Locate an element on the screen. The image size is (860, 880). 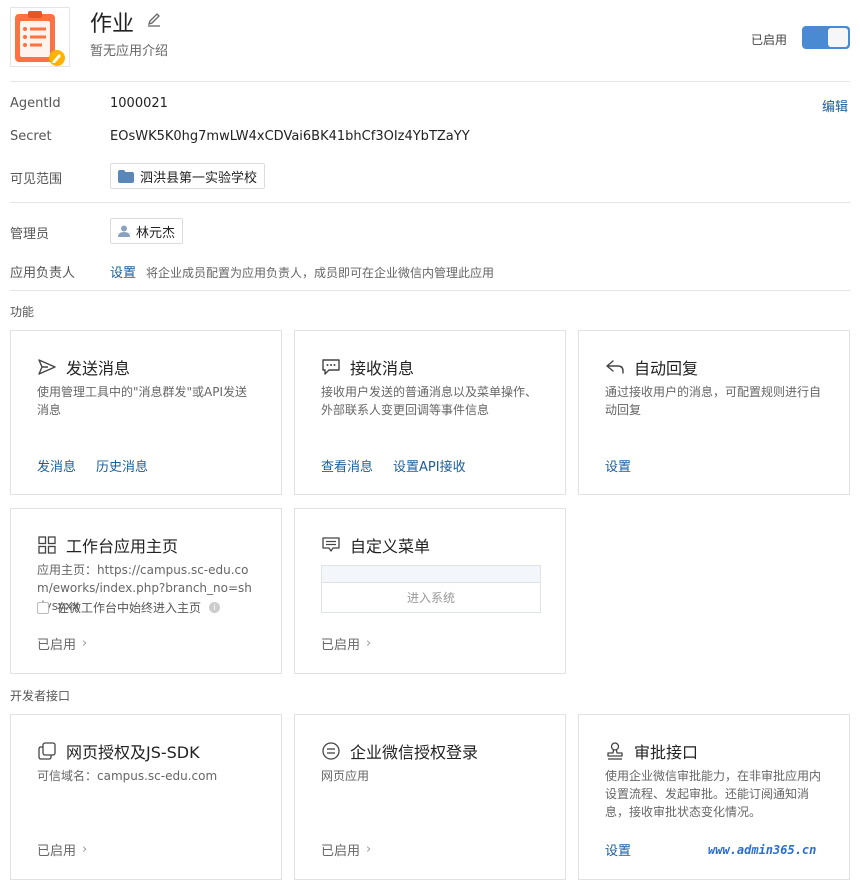
user-icon is located at coordinates (124, 231).